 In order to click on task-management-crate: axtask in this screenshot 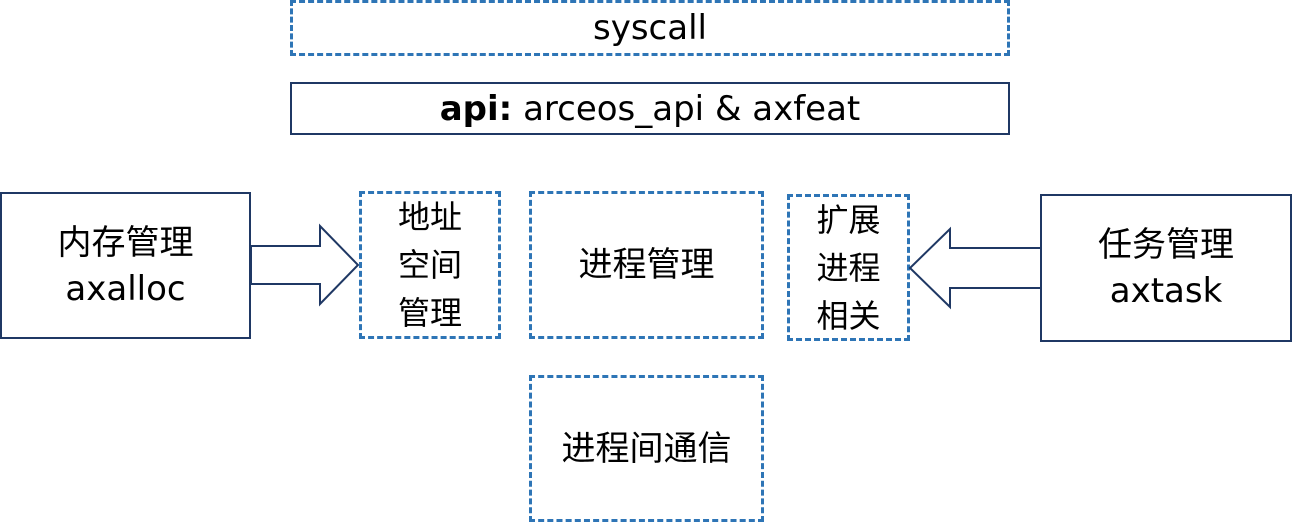, I will do `click(1166, 291)`.